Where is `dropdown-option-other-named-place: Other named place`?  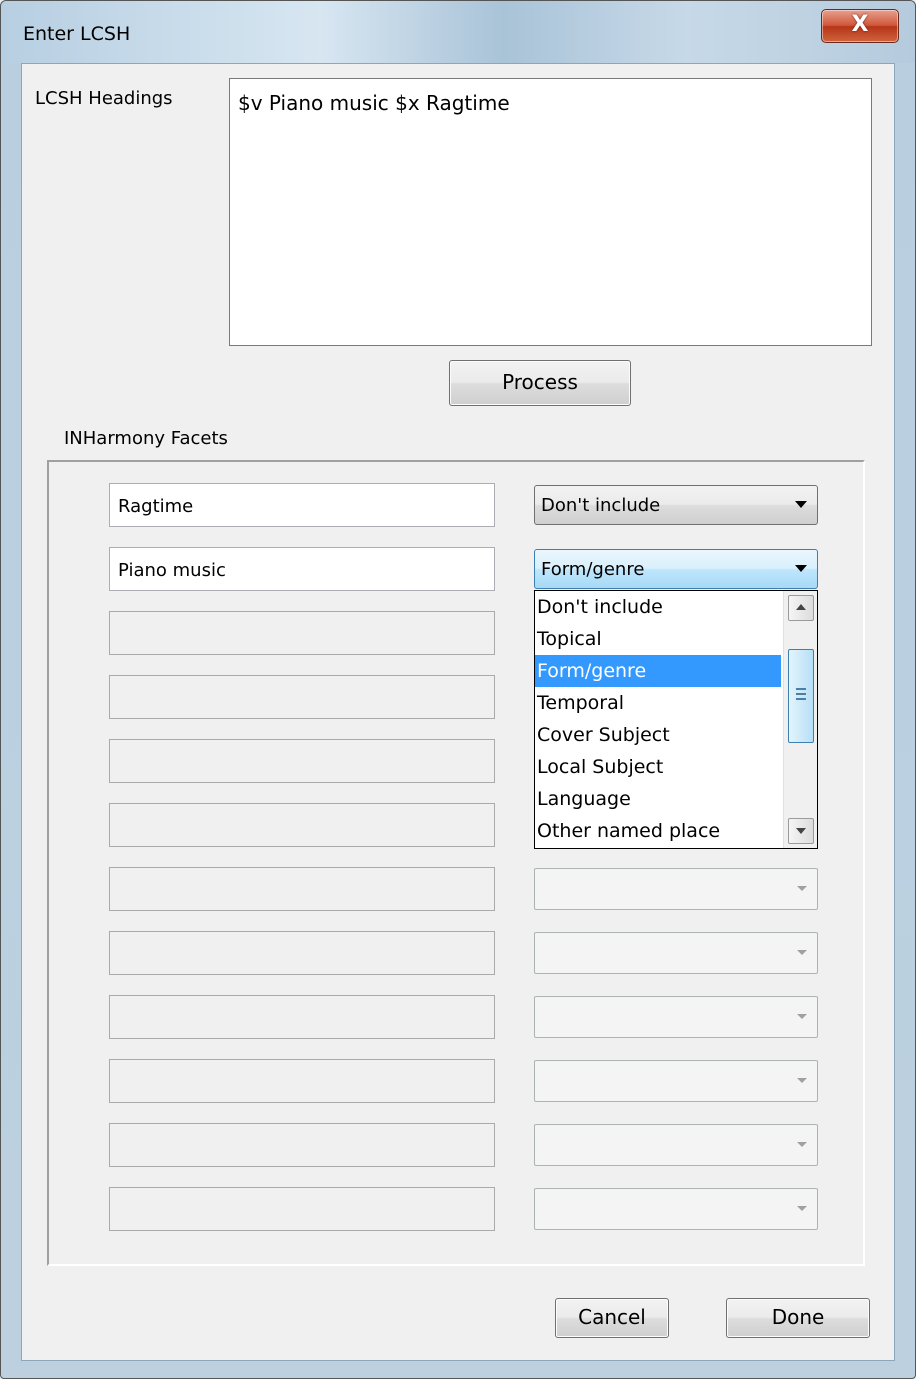 dropdown-option-other-named-place: Other named place is located at coordinates (658, 831).